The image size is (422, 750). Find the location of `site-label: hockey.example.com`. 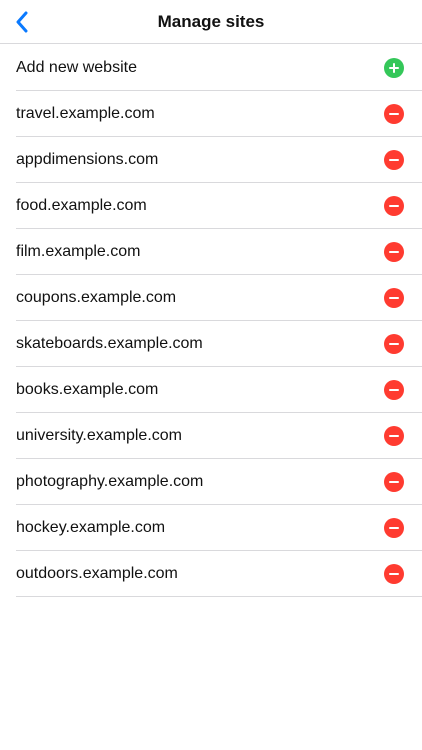

site-label: hockey.example.com is located at coordinates (91, 527).